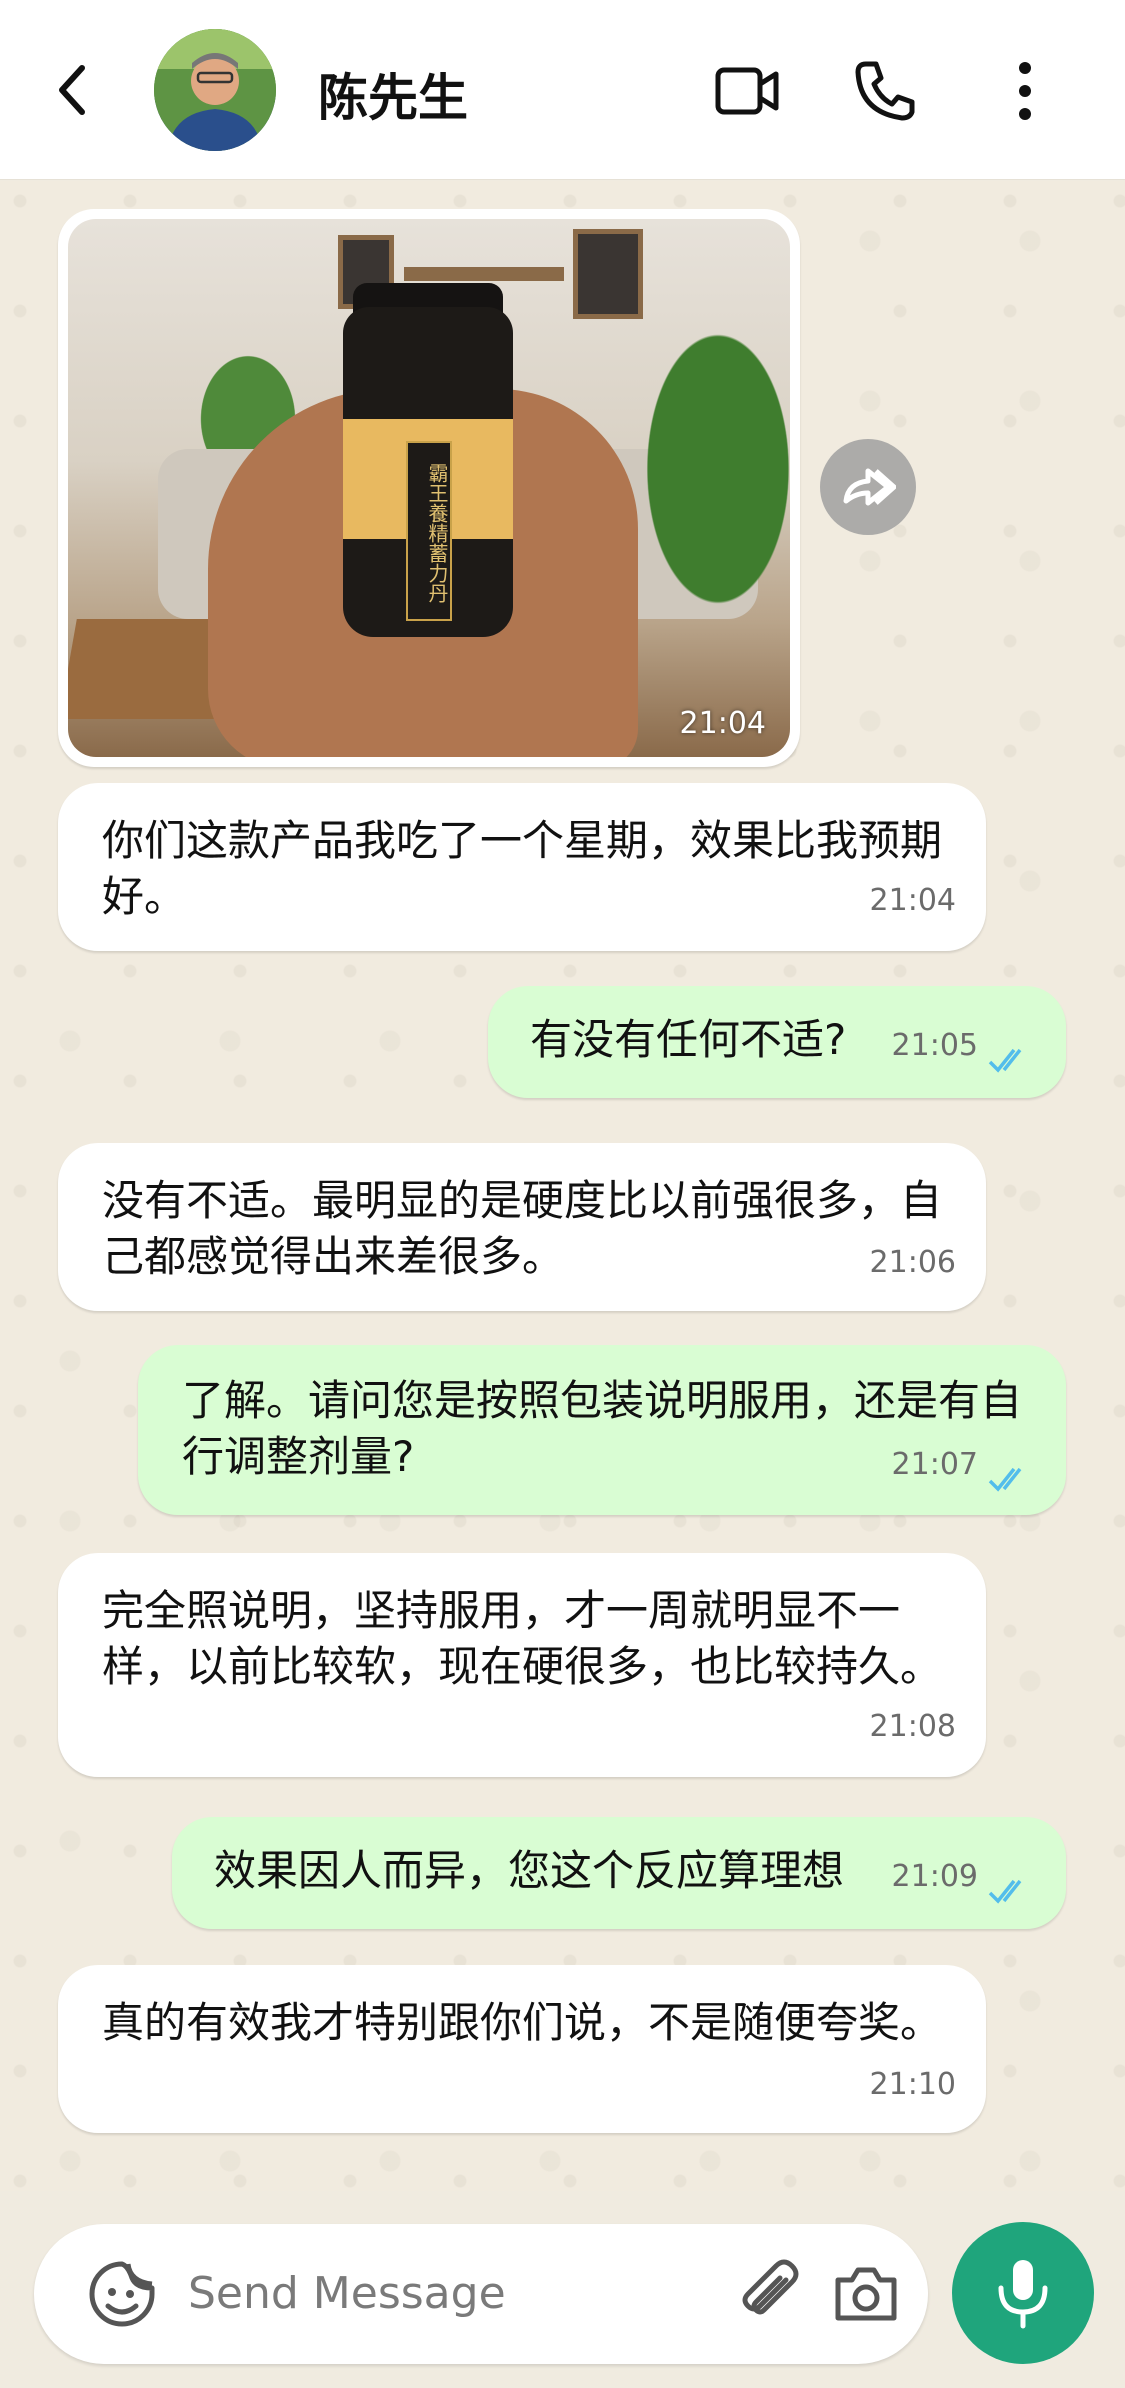 The height and width of the screenshot is (2388, 1125). Describe the element at coordinates (866, 2294) in the screenshot. I see `camera-icon` at that location.